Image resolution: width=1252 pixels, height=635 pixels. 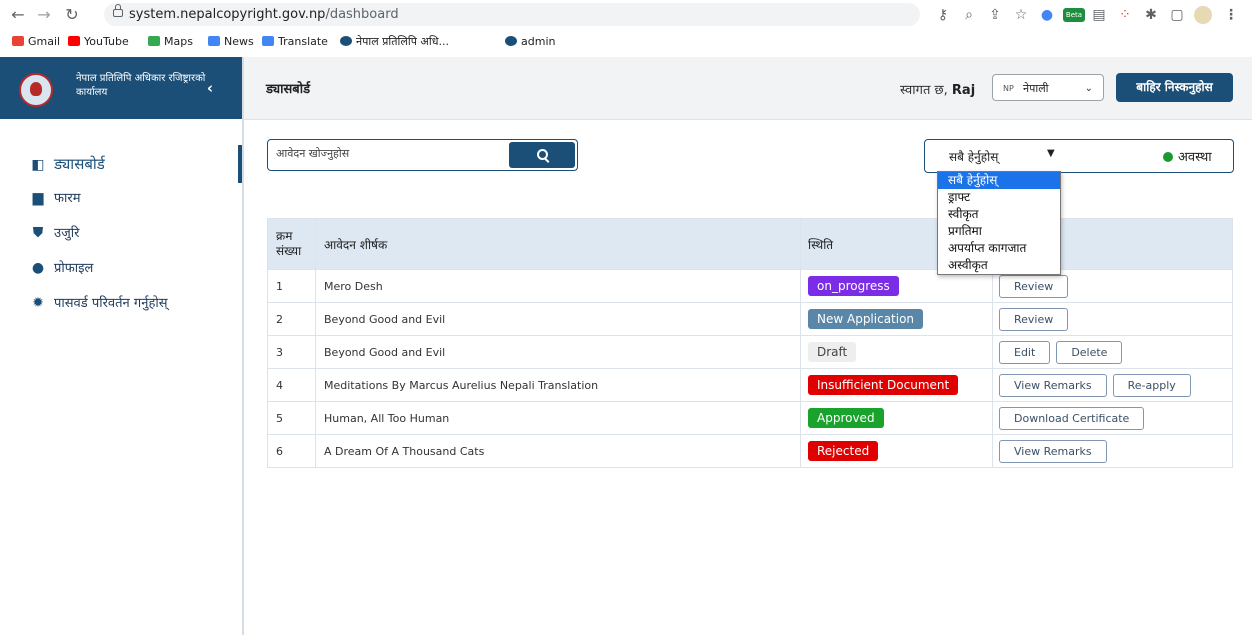 I want to click on download-certificate-button: Download Certificate, so click(x=1072, y=418).